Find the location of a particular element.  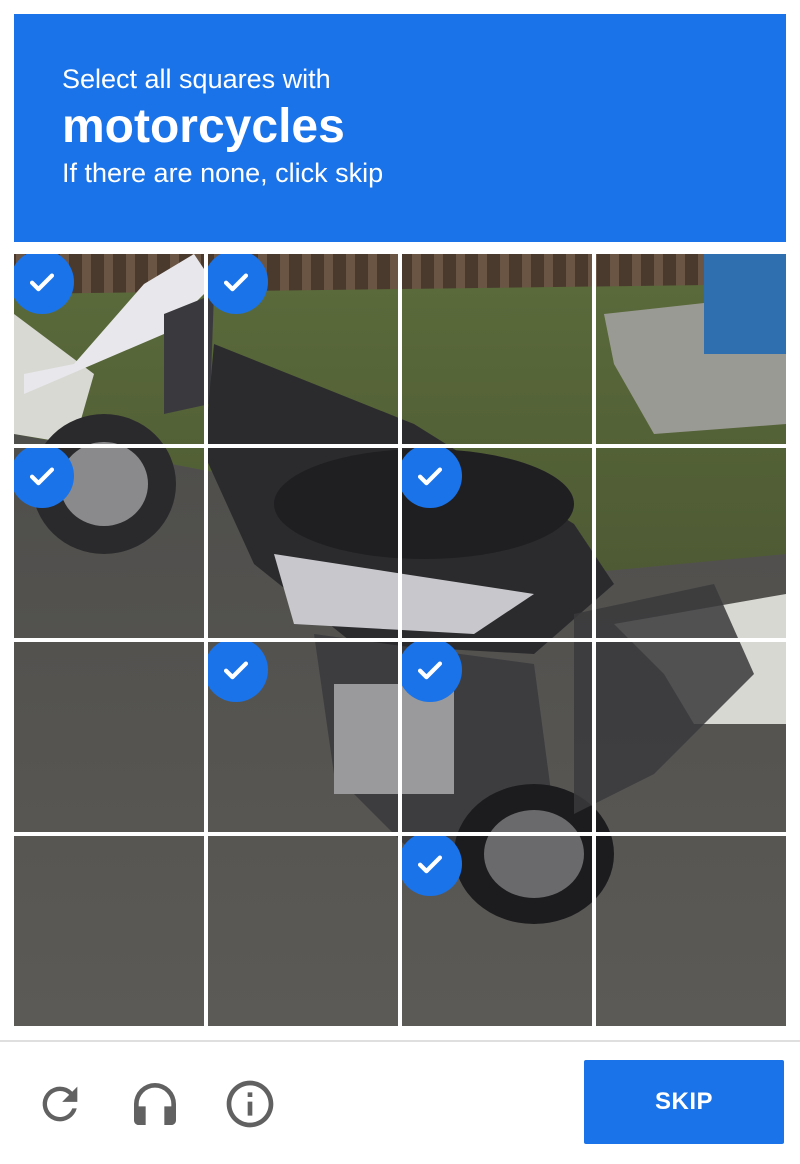

instruction-text: Select all squares with is located at coordinates (196, 79).